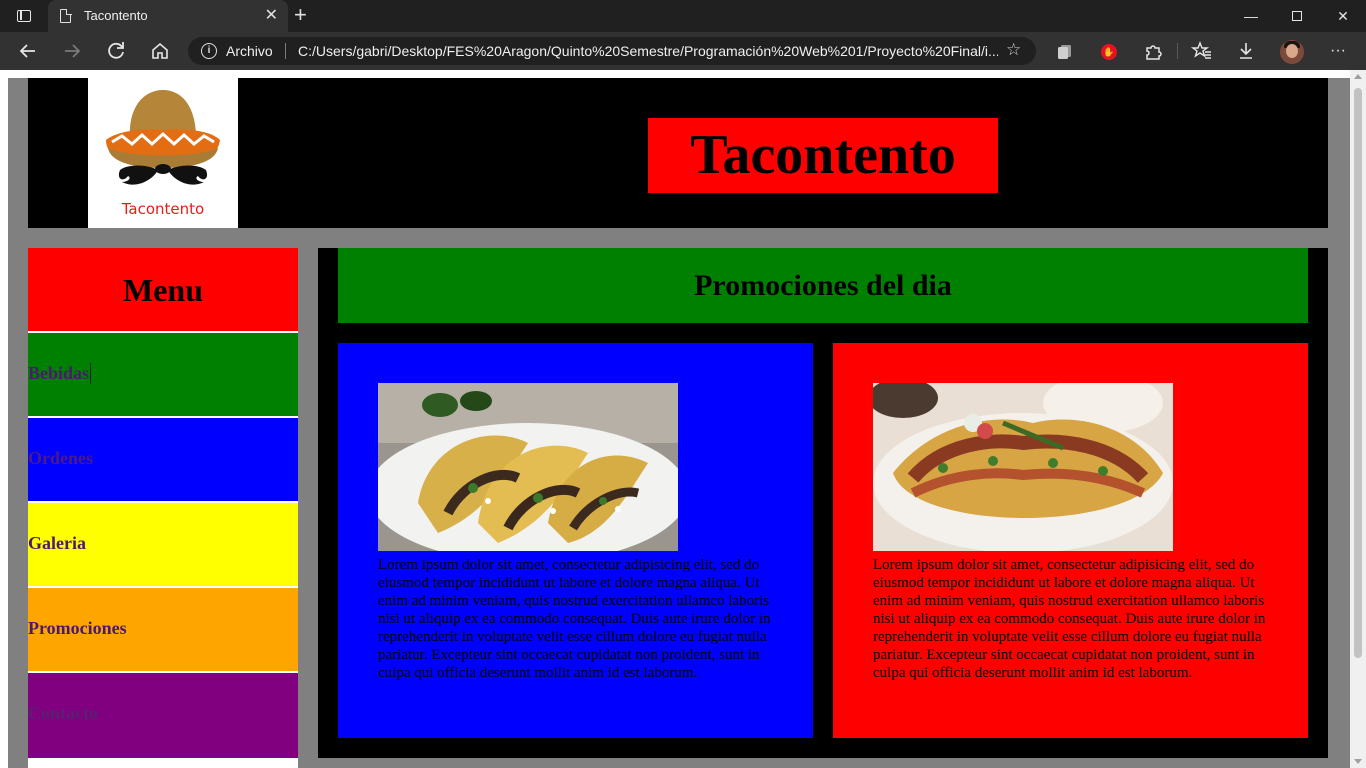 This screenshot has width=1366, height=768. What do you see at coordinates (1343, 16) in the screenshot?
I see `window-close-button: ✕` at bounding box center [1343, 16].